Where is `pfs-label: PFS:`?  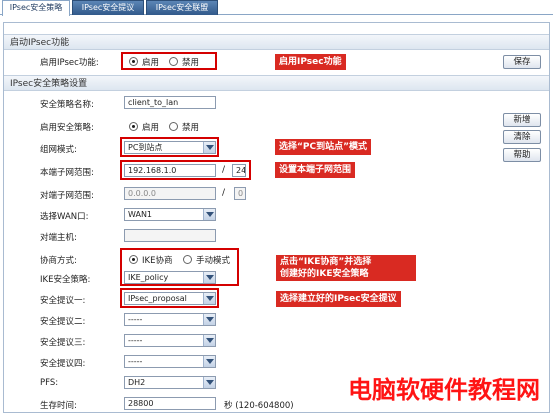 pfs-label: PFS: is located at coordinates (49, 383).